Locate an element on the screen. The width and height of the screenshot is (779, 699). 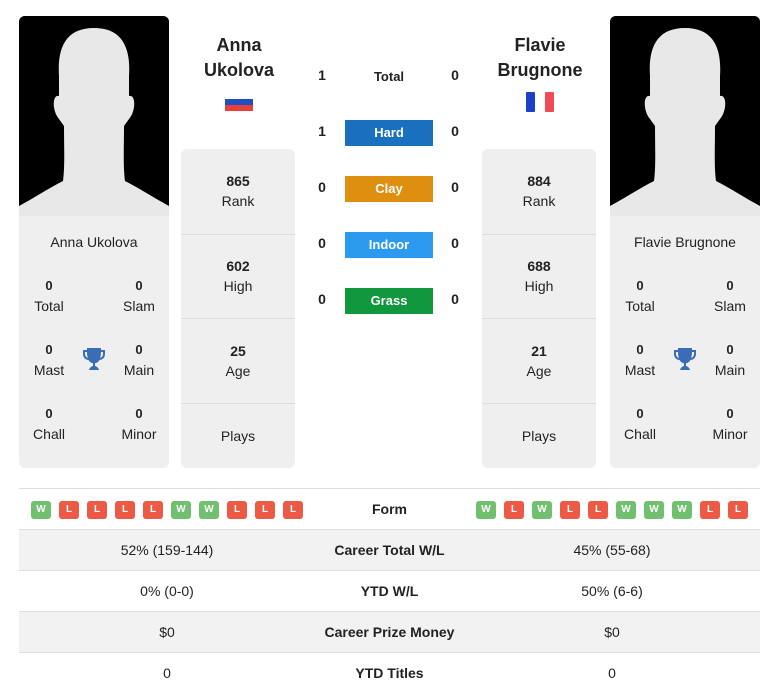
h2h-grass-p2: 0 is located at coordinates (455, 299).